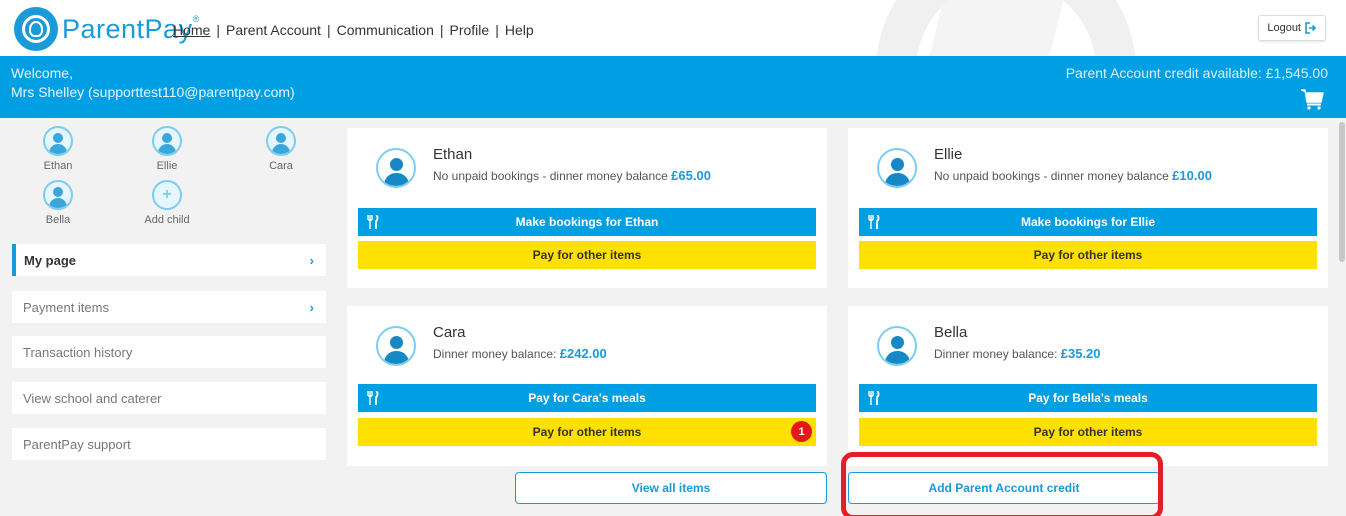 This screenshot has height=516, width=1346. I want to click on make-bookings-button: Make bookings for Ellie, so click(1088, 222).